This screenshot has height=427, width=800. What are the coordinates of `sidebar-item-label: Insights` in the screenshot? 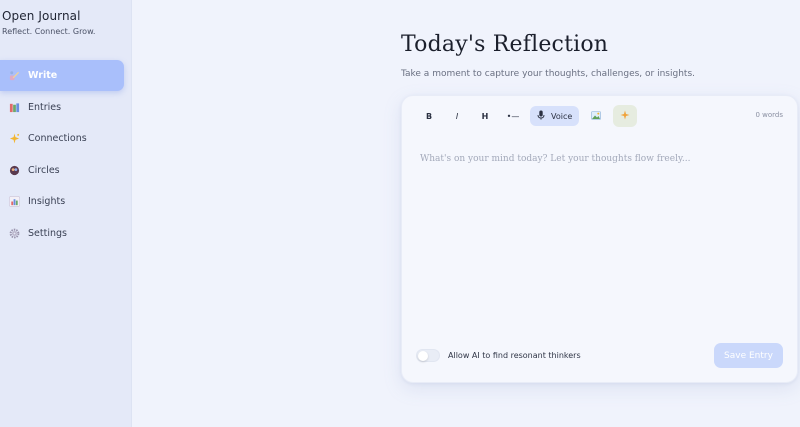 It's located at (47, 202).